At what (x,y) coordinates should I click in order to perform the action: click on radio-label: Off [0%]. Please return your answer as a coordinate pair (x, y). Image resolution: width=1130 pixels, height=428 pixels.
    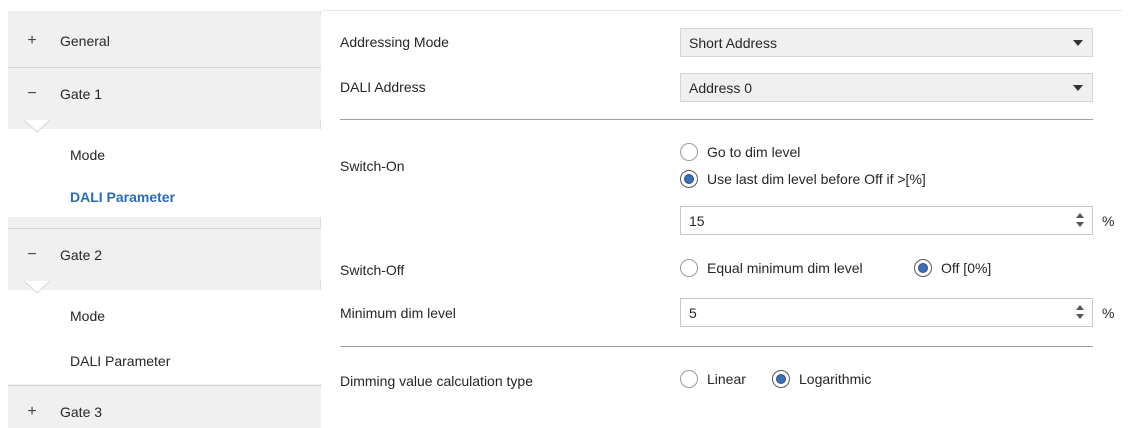
    Looking at the image, I should click on (966, 268).